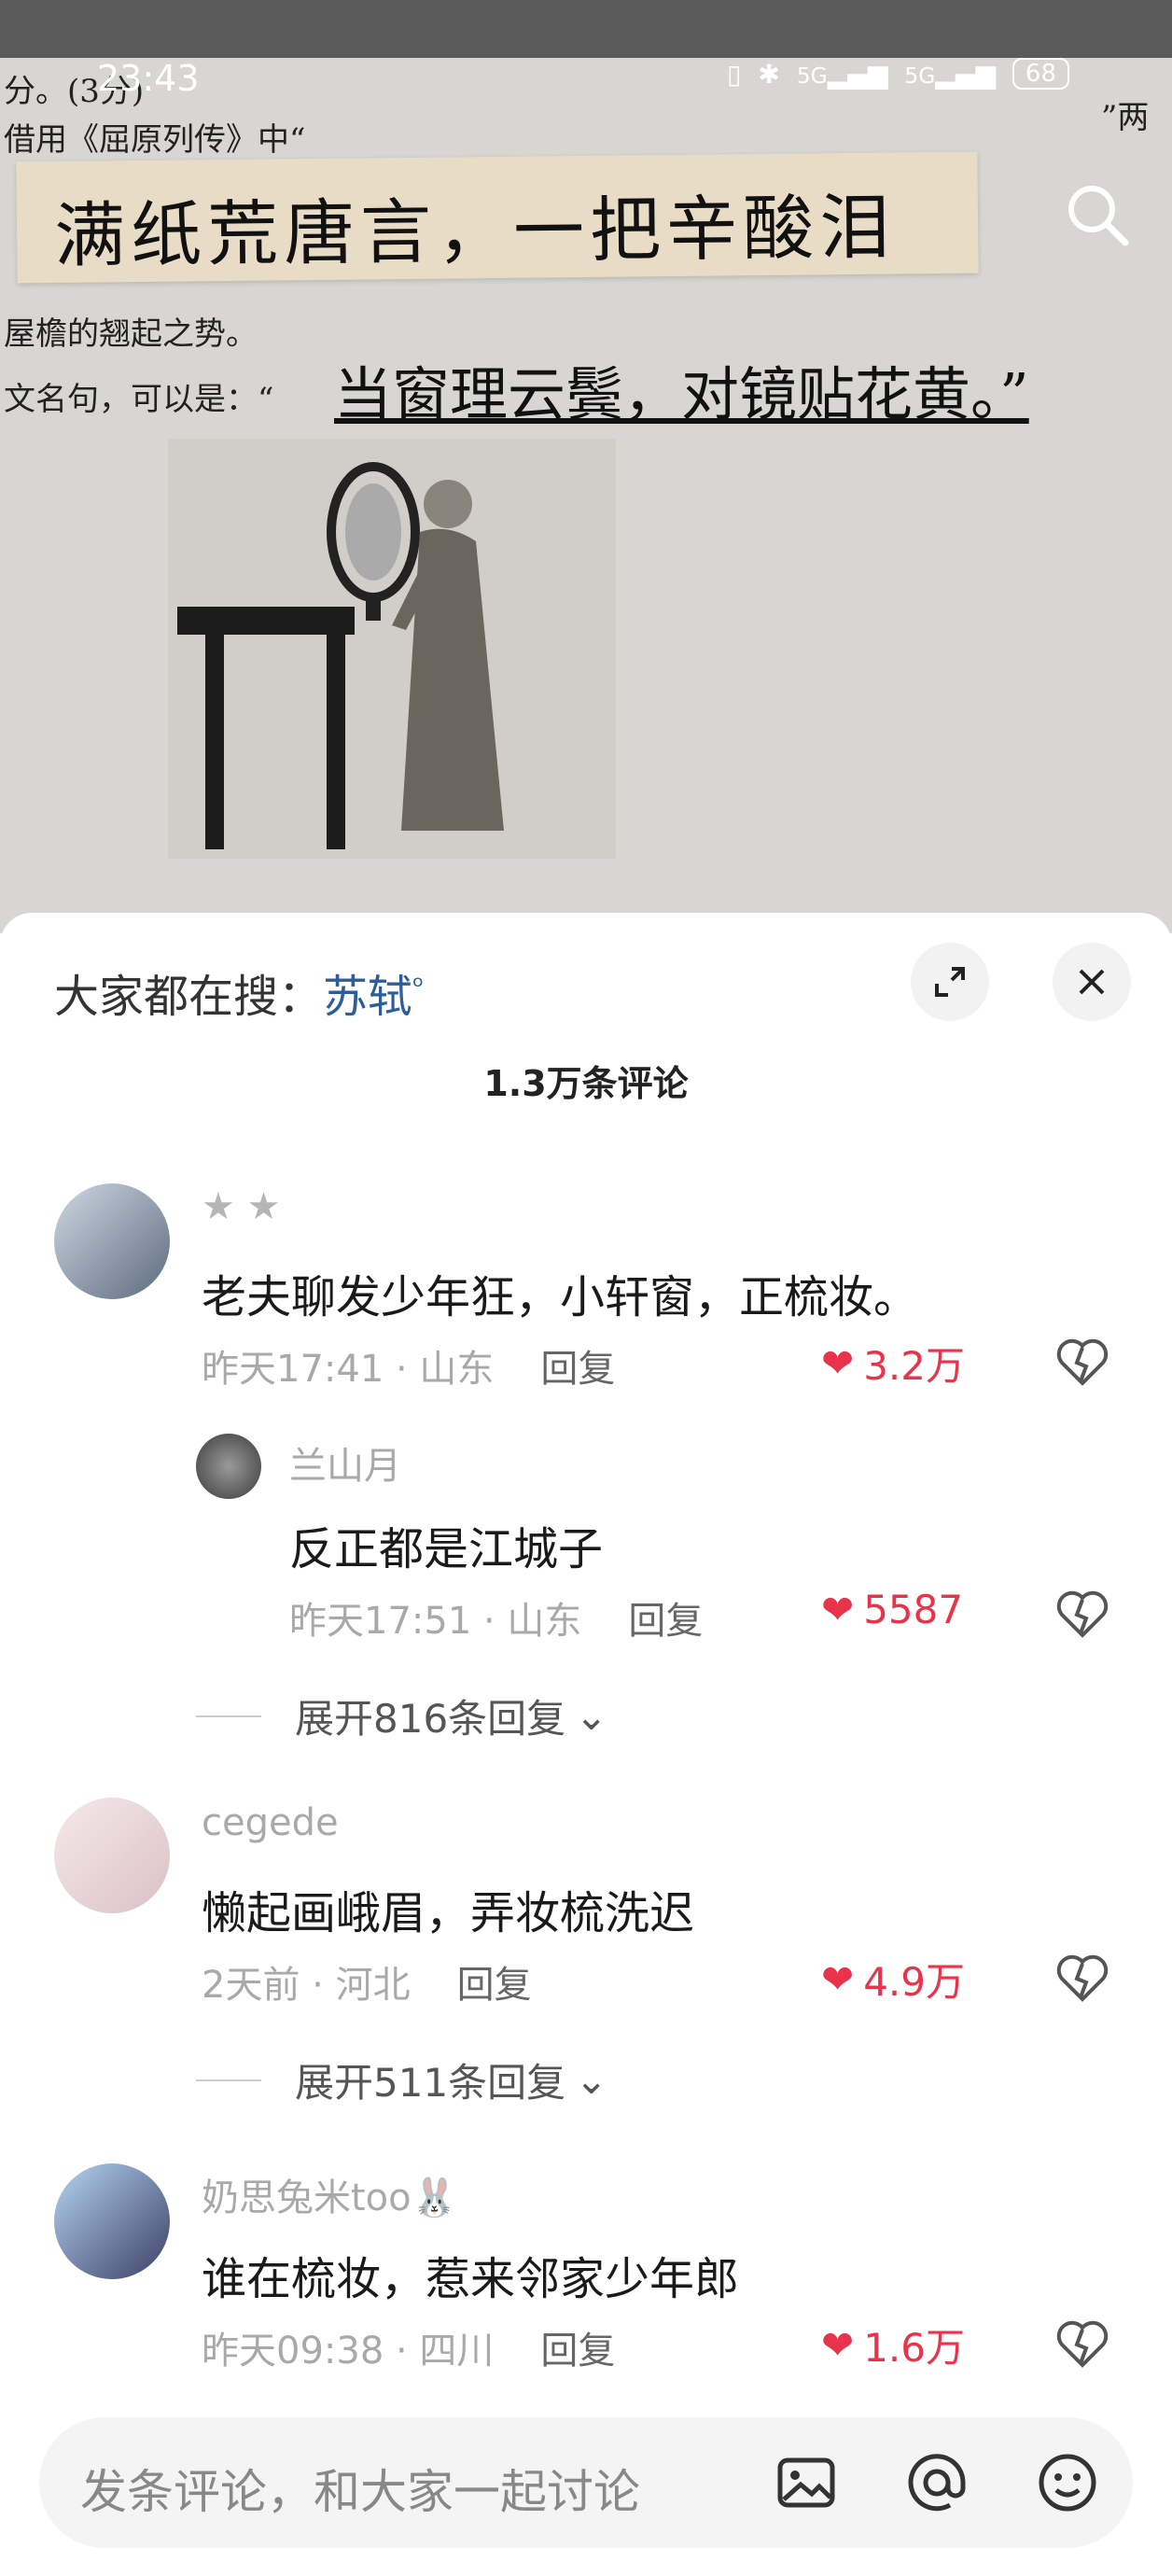 This screenshot has height=2576, width=1172. What do you see at coordinates (348, 2351) in the screenshot?
I see `comment-time: 昨天09:38 · 四川` at bounding box center [348, 2351].